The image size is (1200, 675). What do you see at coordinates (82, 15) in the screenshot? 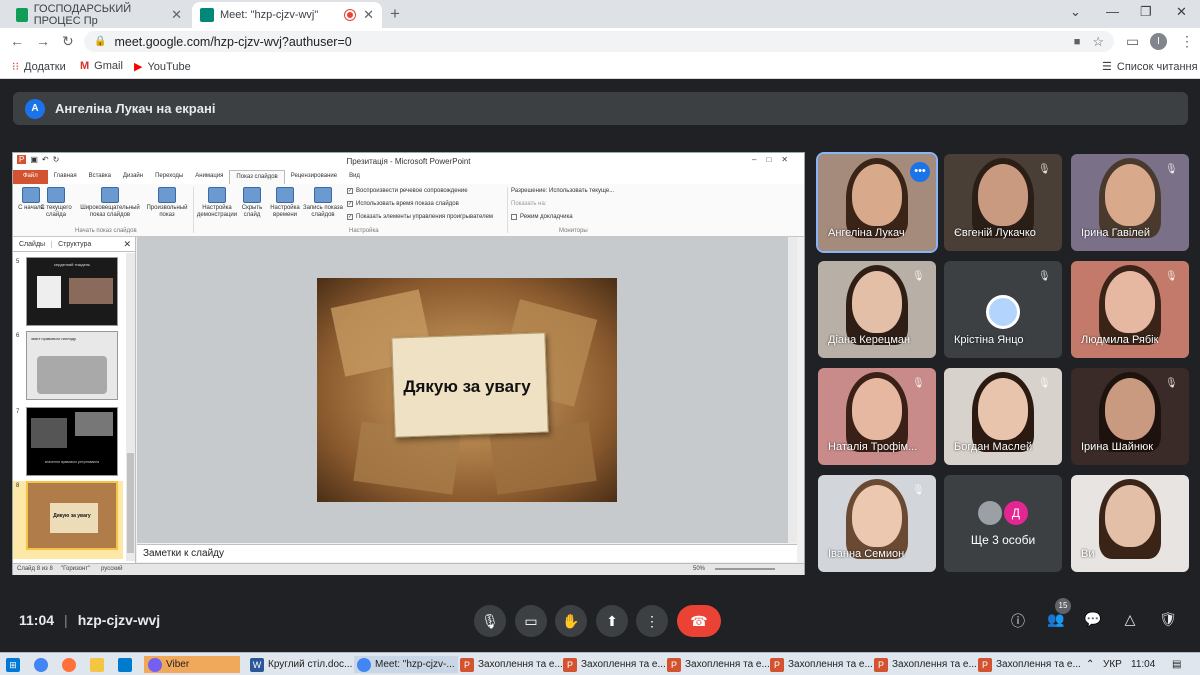
I see `tab-label: ГОСПОДАРСЬКИЙ ПРОЦЕС Пр` at bounding box center [82, 15].